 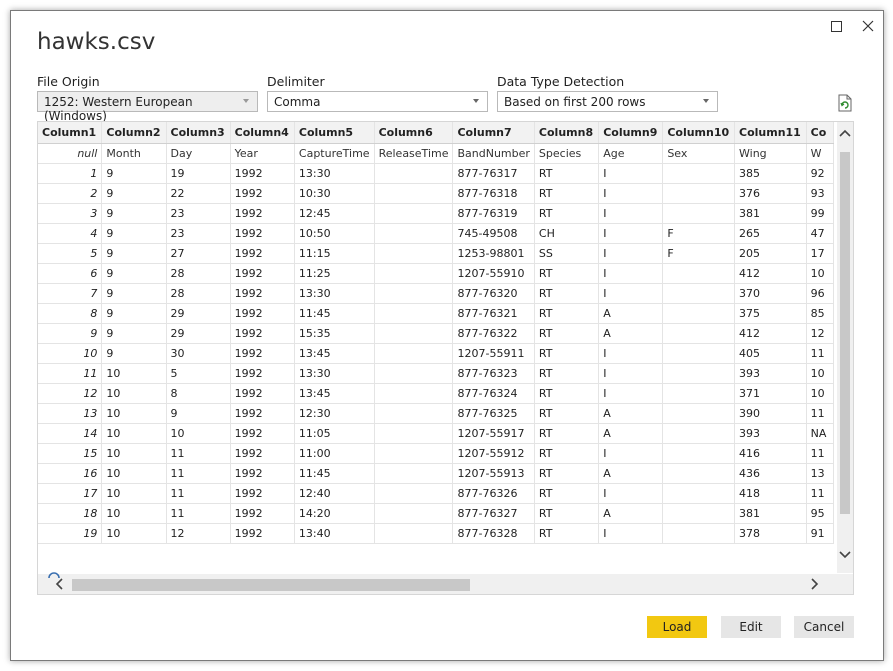 What do you see at coordinates (567, 133) in the screenshot?
I see `column-header: Column8` at bounding box center [567, 133].